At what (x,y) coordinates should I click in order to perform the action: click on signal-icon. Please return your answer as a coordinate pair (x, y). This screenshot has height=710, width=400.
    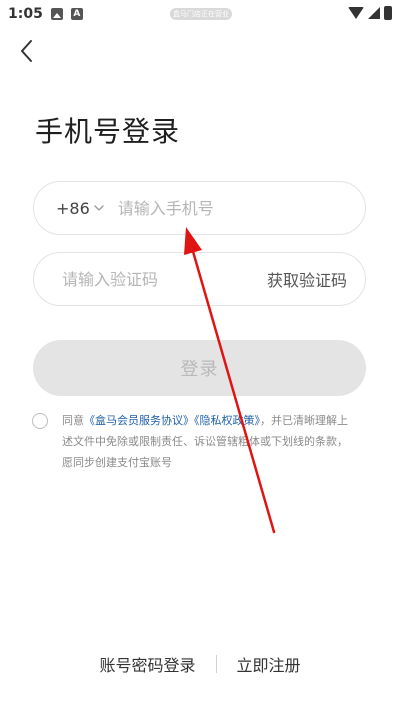
    Looking at the image, I should click on (374, 13).